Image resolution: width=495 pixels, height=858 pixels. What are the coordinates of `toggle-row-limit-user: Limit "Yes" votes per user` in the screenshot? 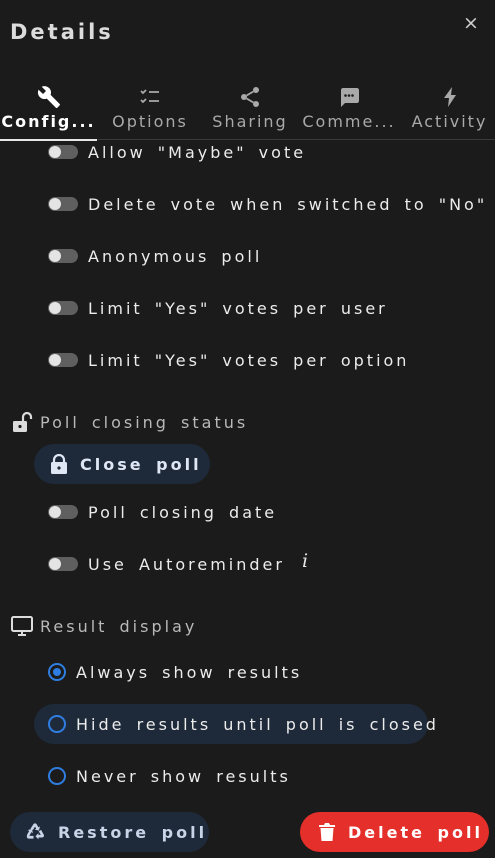 It's located at (218, 308).